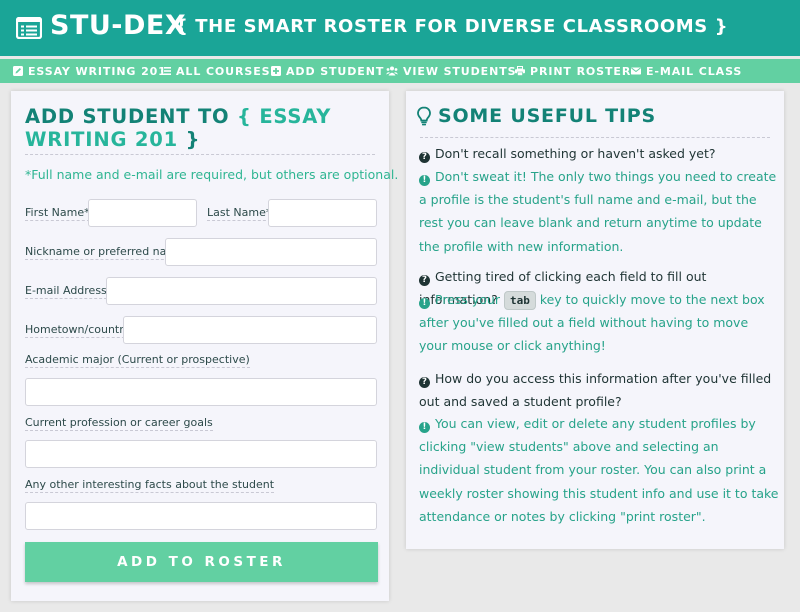  I want to click on list-card-icon, so click(29, 28).